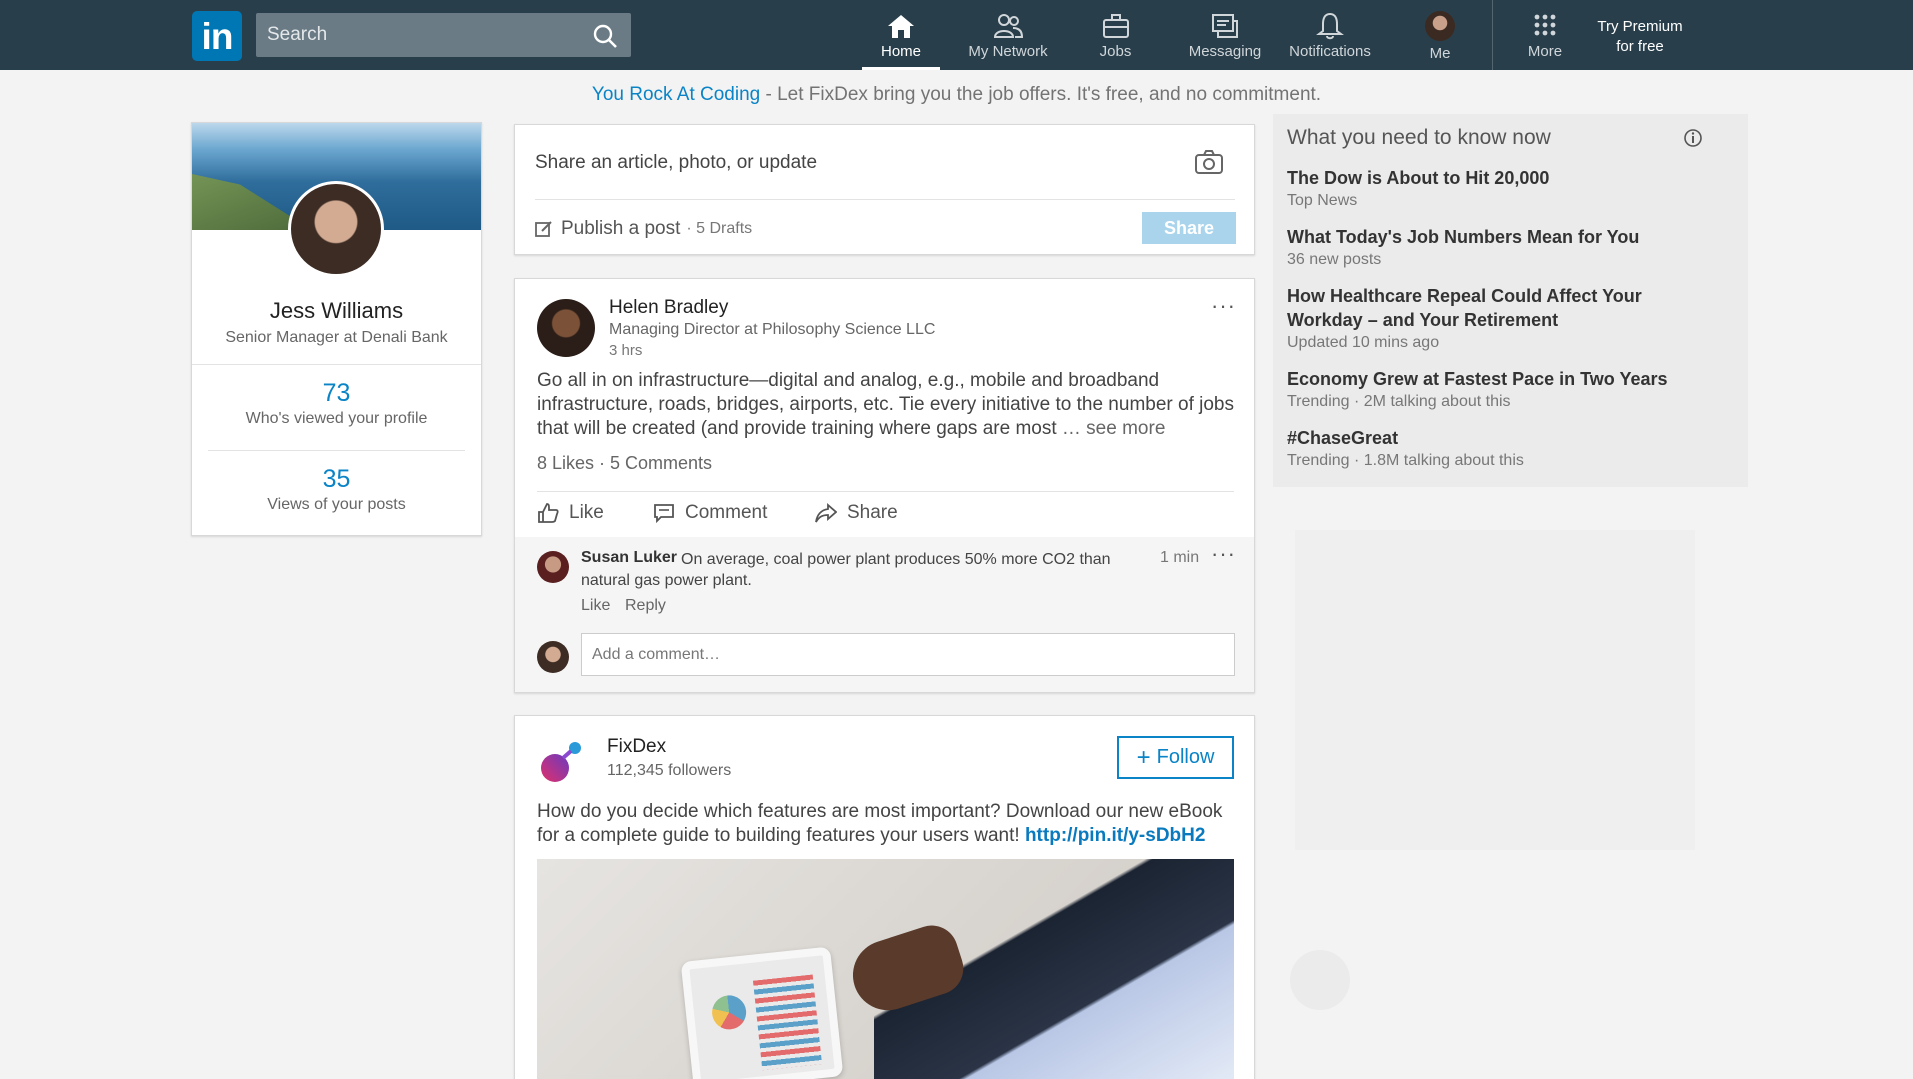  I want to click on publish-post-link: Publish a post · 5 Drafts, so click(643, 229).